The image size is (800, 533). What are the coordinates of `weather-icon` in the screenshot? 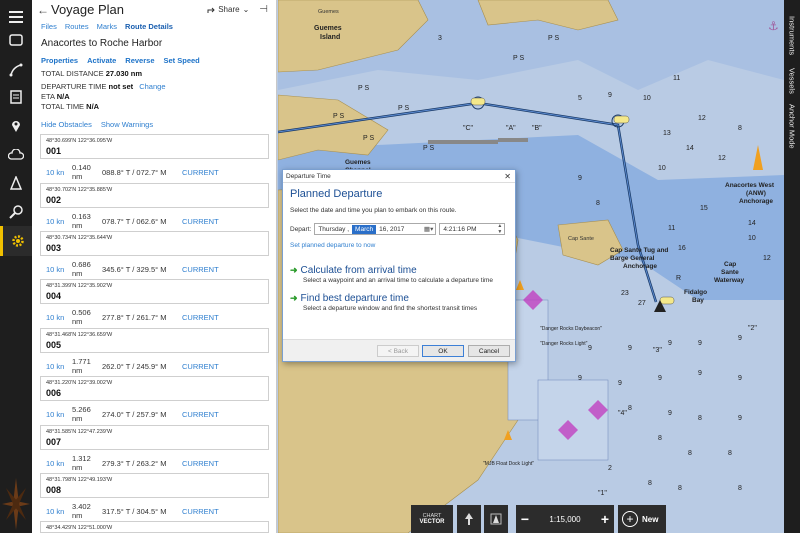 It's located at (16, 155).